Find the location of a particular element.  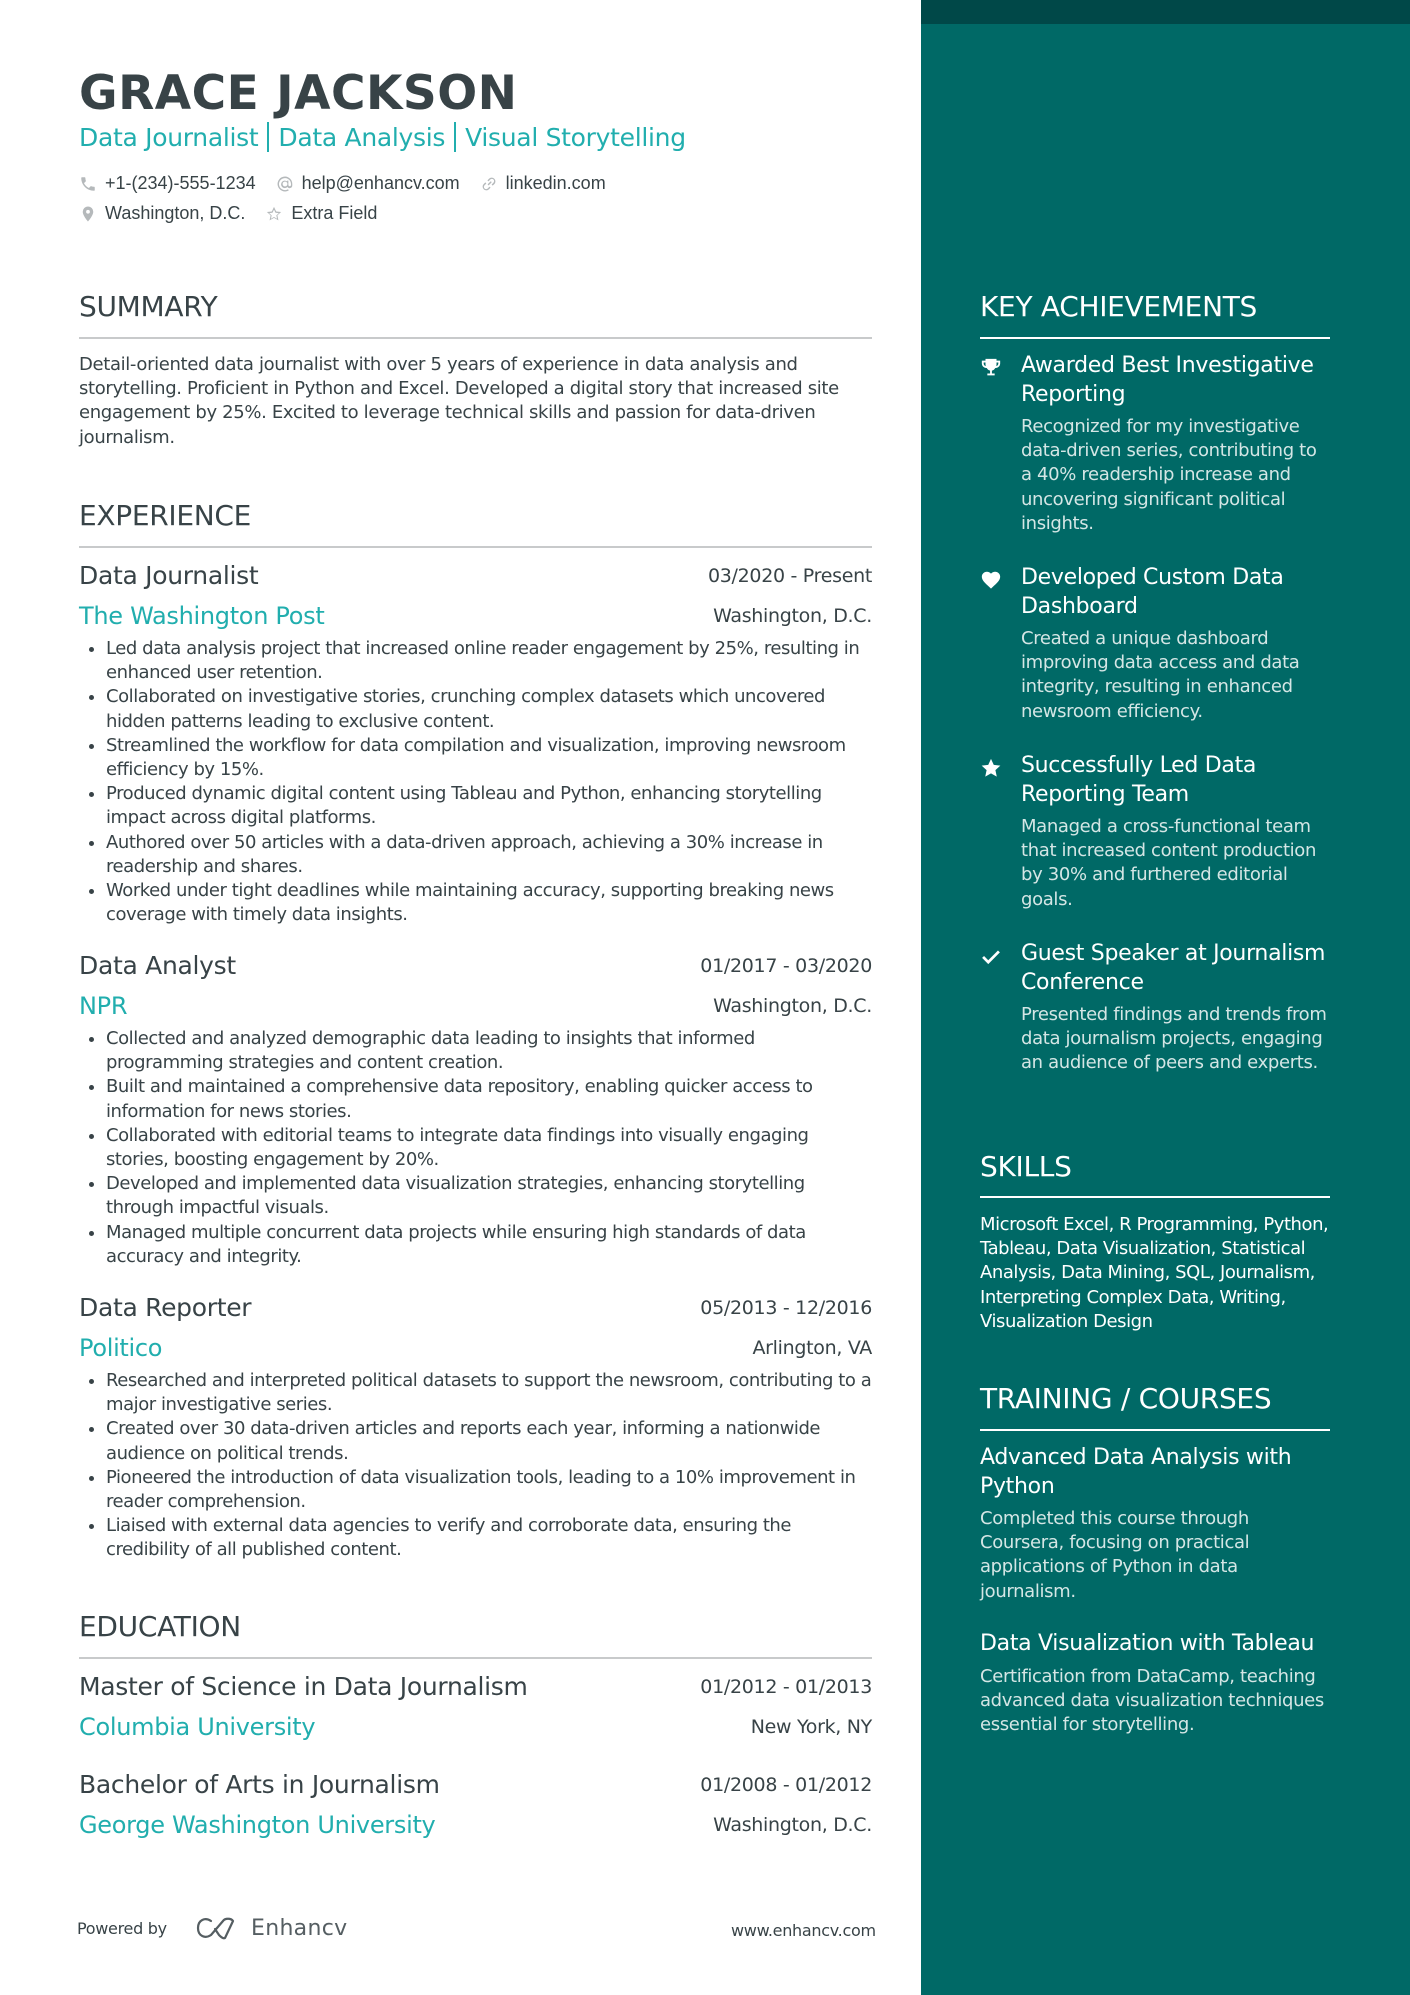

contact-row-2: Washington, D.C. Extra Field is located at coordinates (238, 213).